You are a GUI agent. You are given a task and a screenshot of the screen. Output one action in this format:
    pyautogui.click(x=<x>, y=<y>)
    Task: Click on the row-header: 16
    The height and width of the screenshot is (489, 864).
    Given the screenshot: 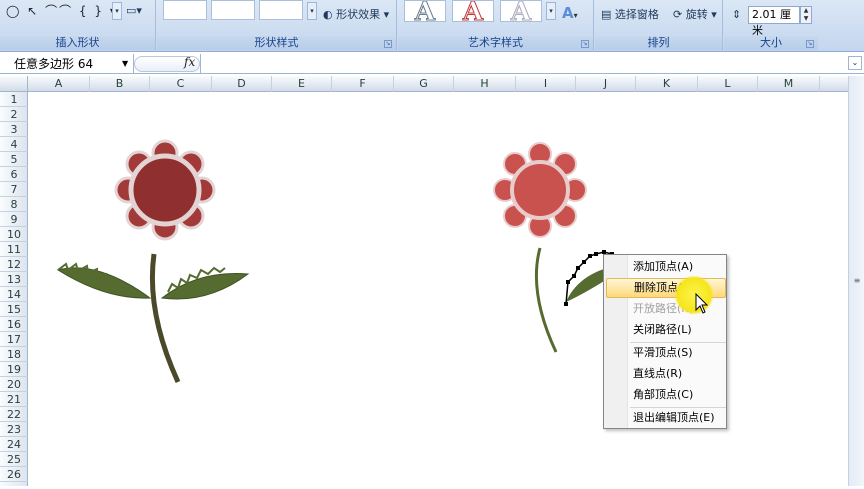 What is the action you would take?
    pyautogui.click(x=14, y=324)
    